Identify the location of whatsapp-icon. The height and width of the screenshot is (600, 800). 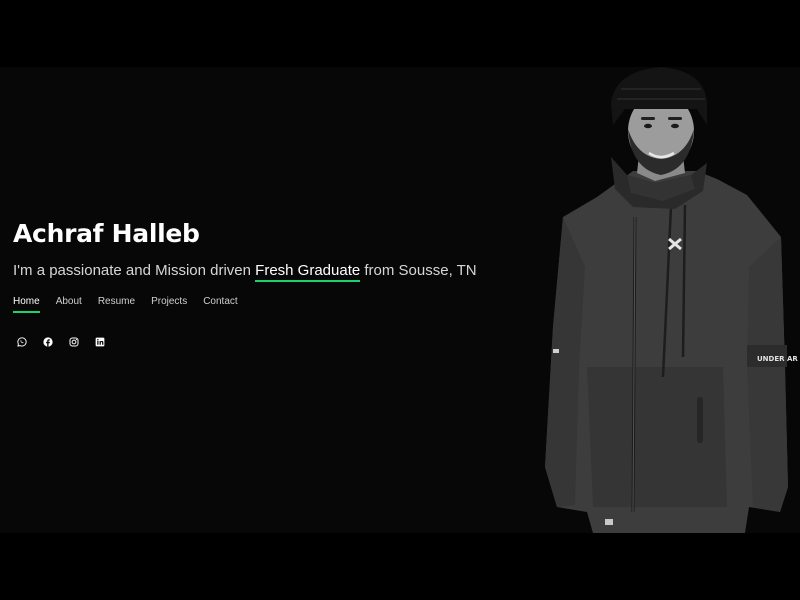
(21, 341).